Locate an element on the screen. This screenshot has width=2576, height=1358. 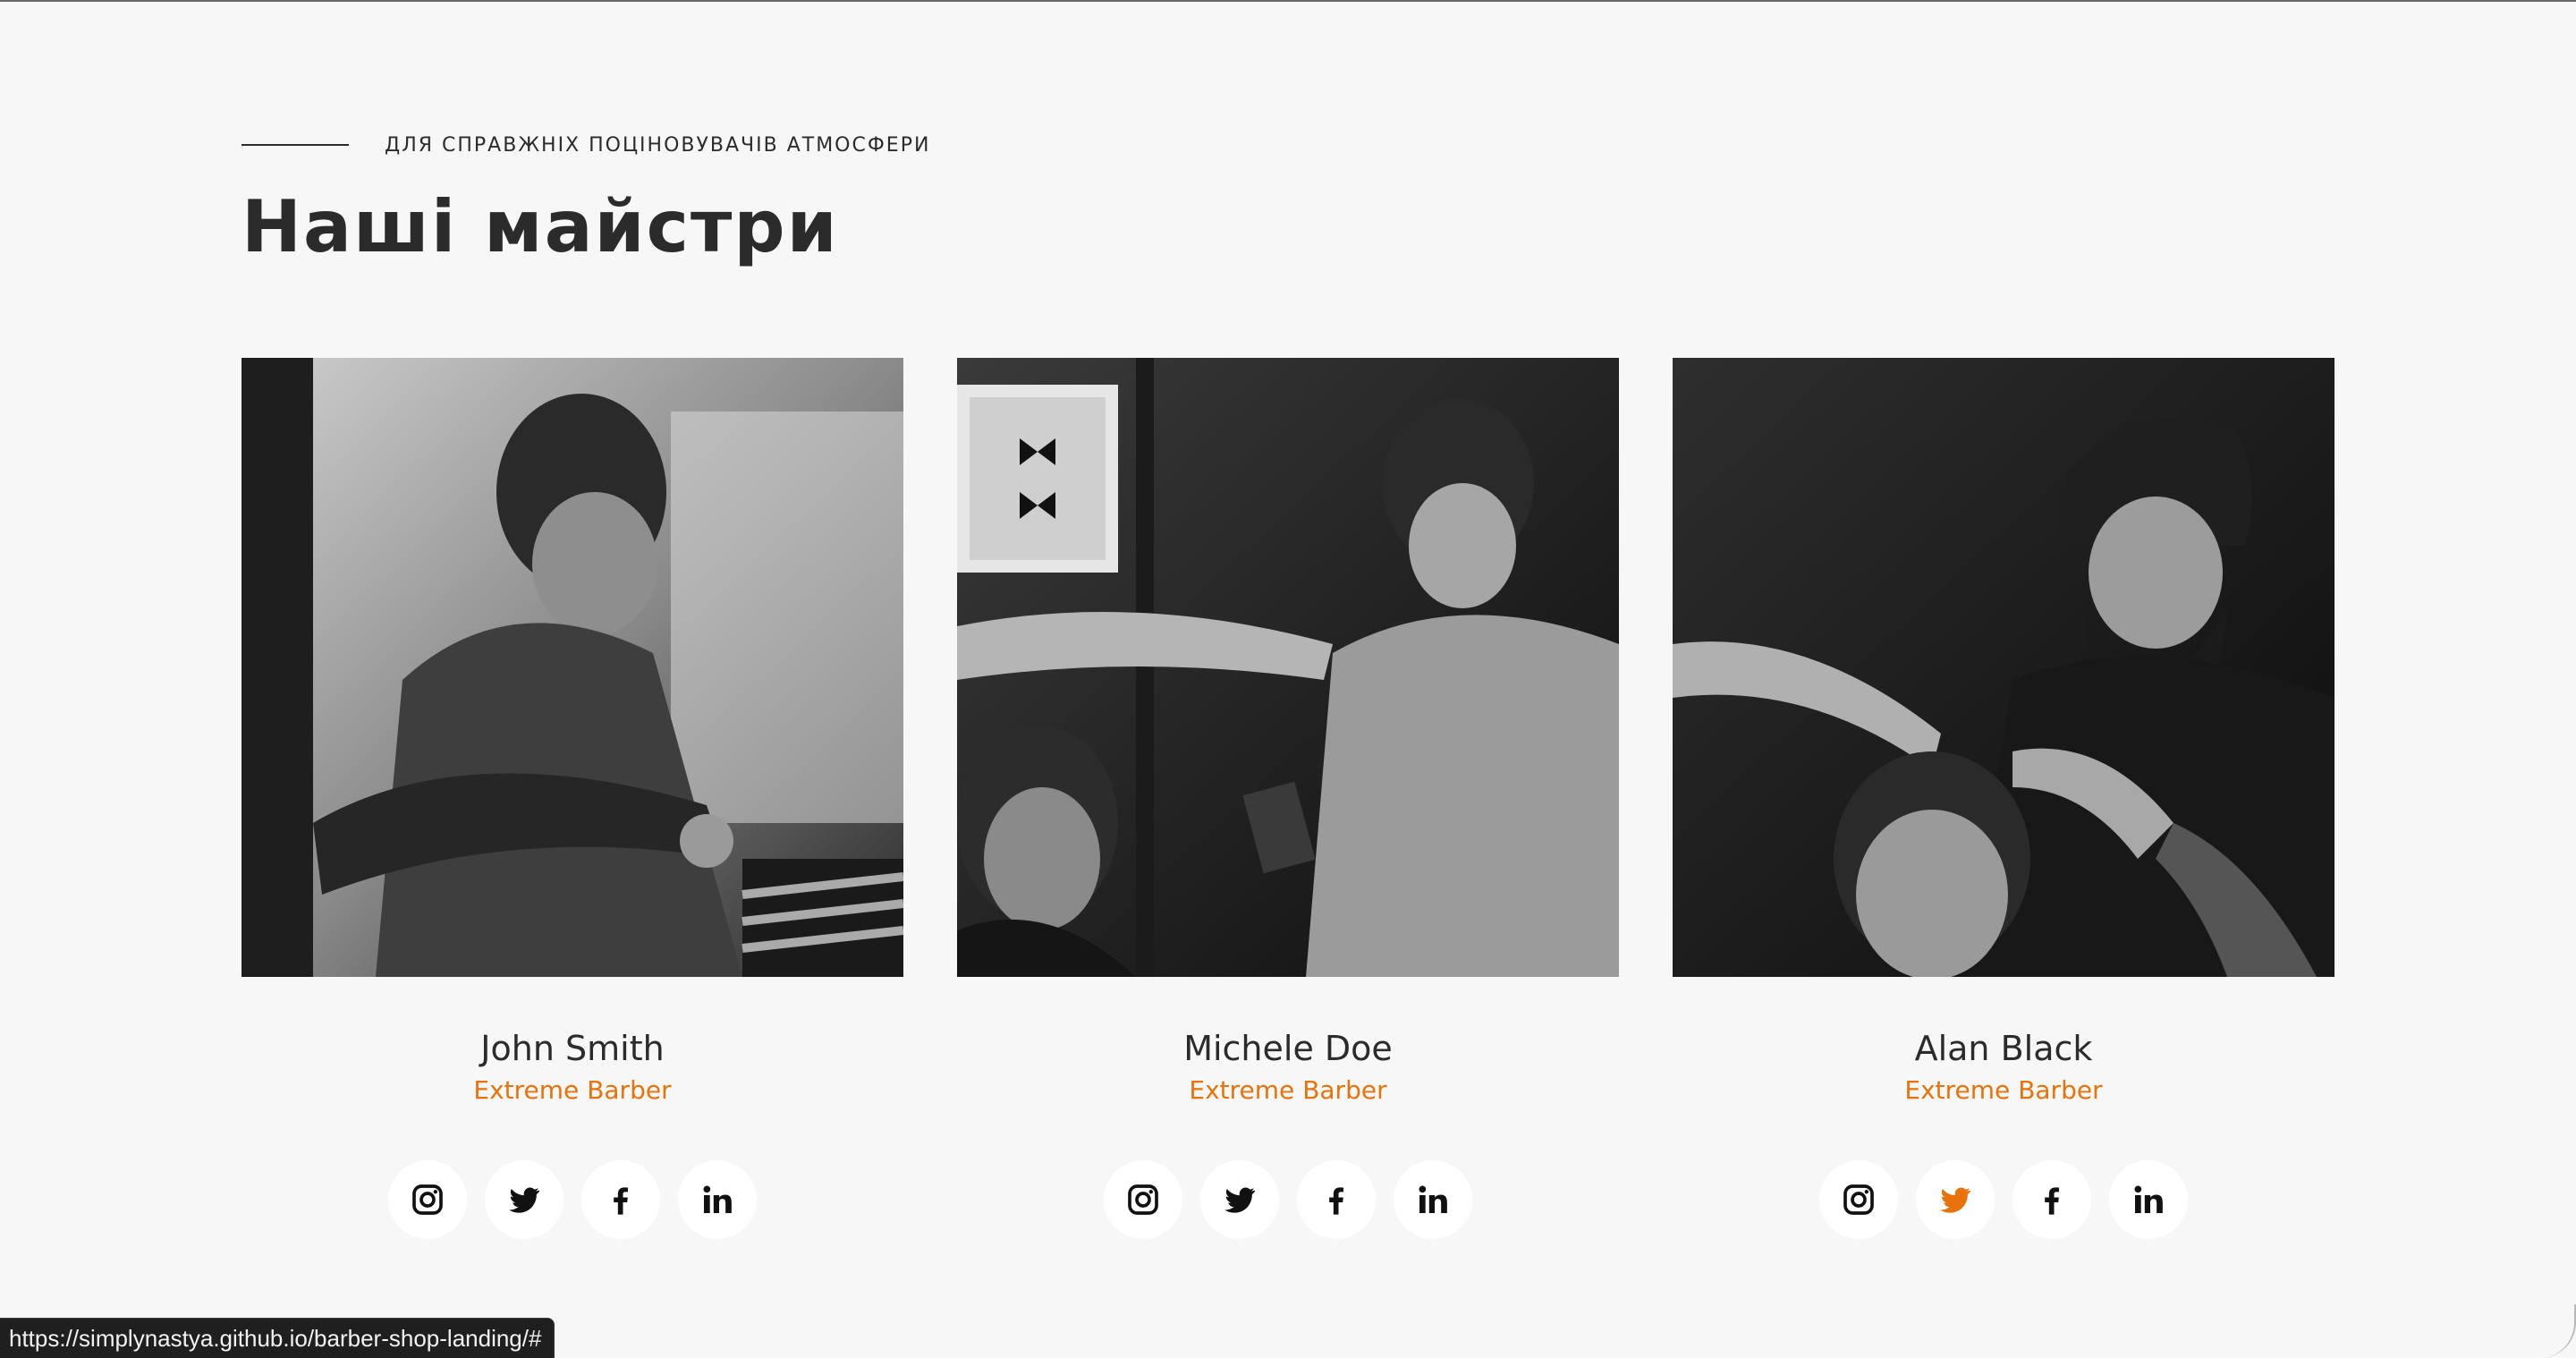
barber-name: Michele Doe is located at coordinates (1288, 1048).